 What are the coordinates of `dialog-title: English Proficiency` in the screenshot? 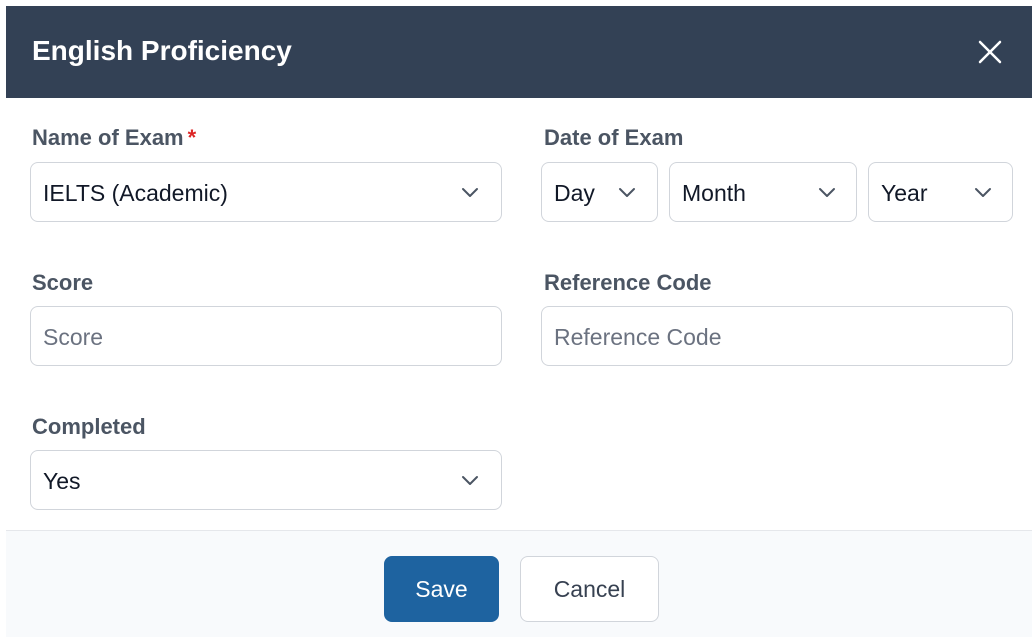 It's located at (162, 50).